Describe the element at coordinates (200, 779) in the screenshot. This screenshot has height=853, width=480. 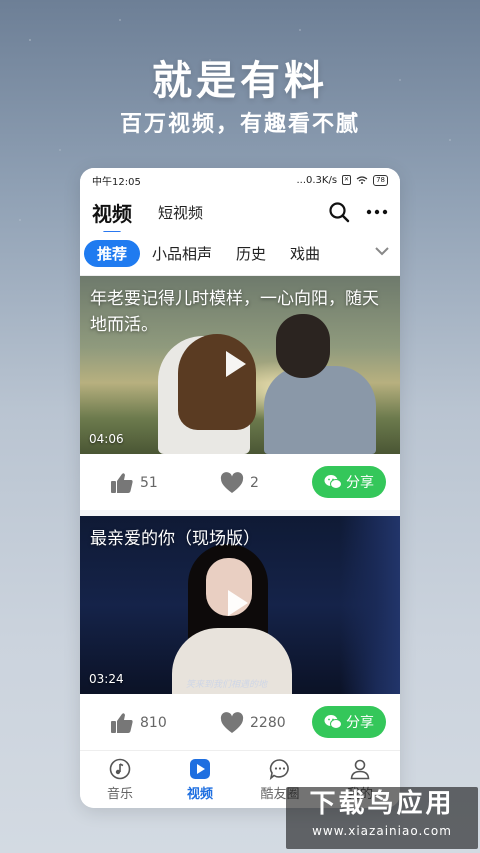
I see `bottom-nav-video: 视频` at that location.